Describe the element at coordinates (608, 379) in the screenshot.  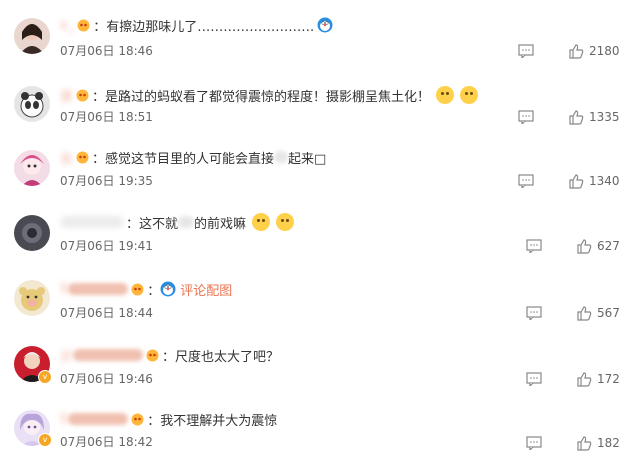
I see `like-count: 172` at that location.